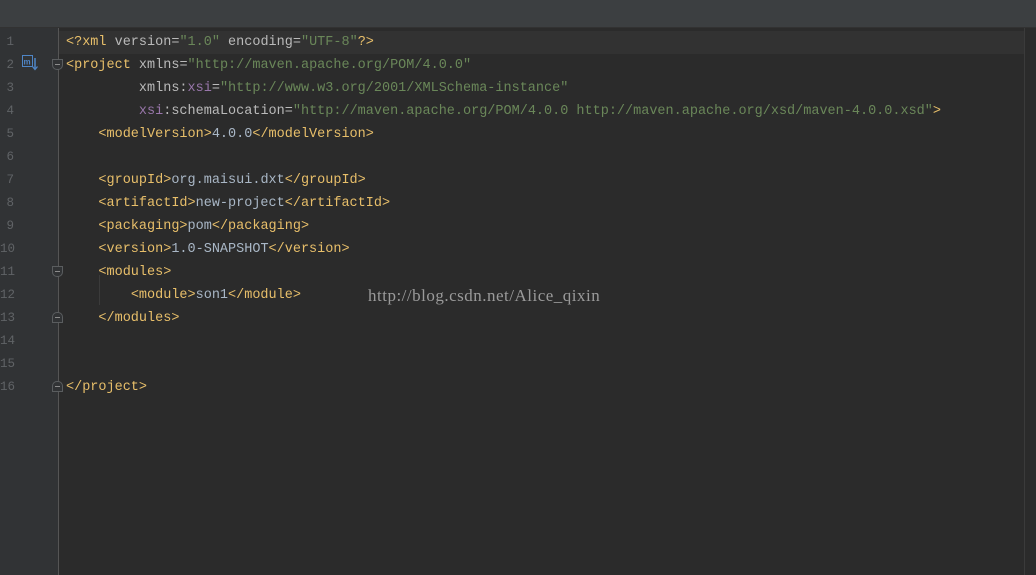  I want to click on attr-value: "UTF-8", so click(329, 42).